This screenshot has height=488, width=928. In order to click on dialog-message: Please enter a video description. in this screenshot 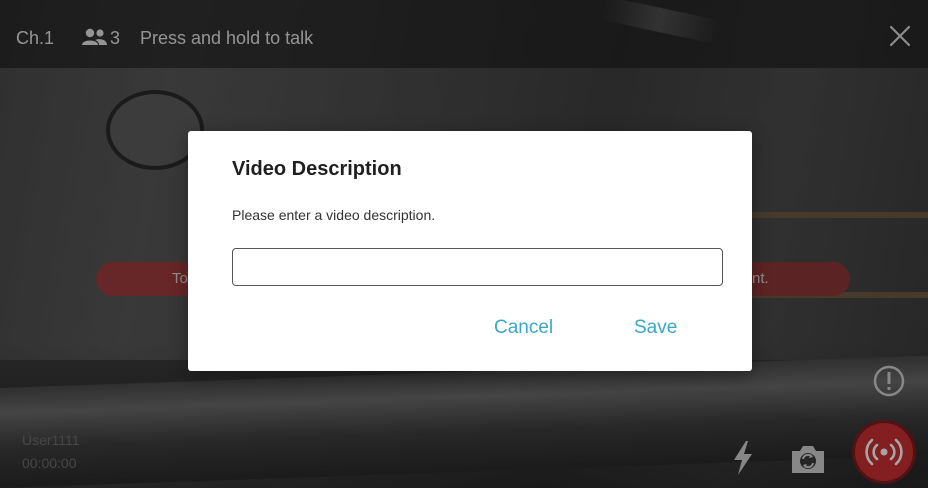, I will do `click(334, 215)`.